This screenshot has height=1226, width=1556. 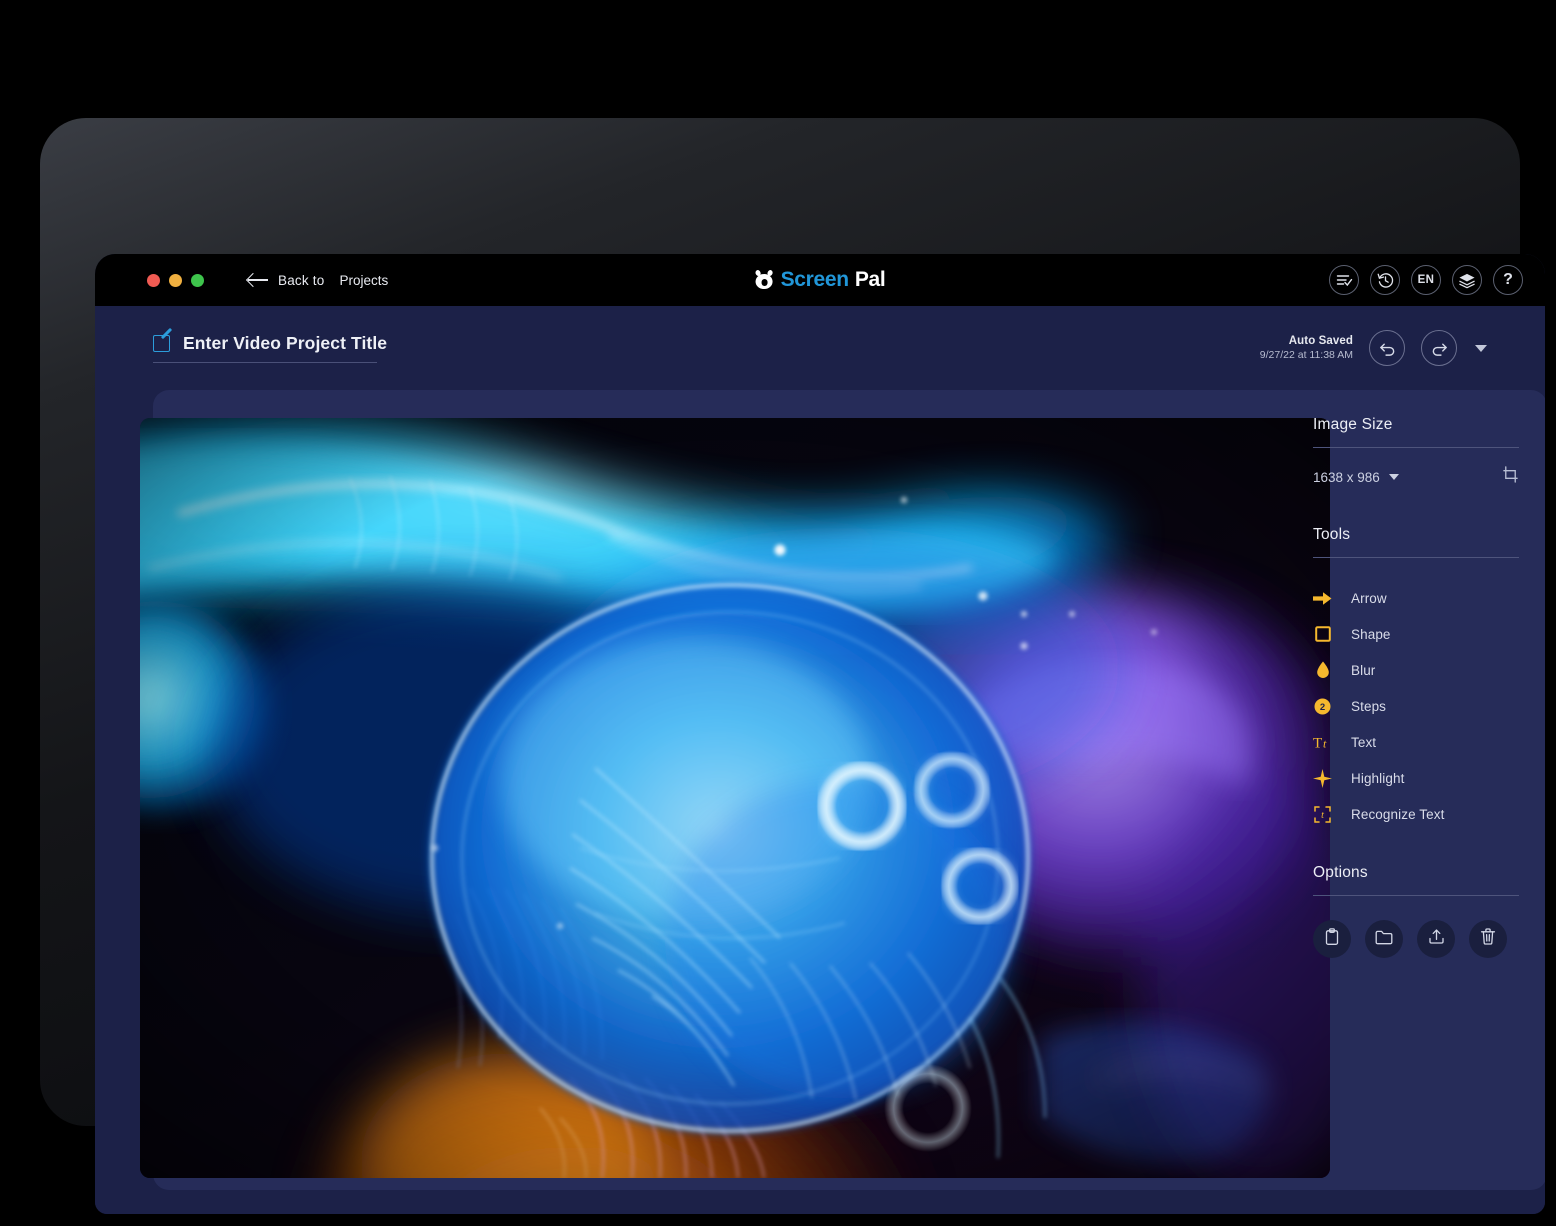 I want to click on ocr-bracket-icon: t, so click(x=1322, y=814).